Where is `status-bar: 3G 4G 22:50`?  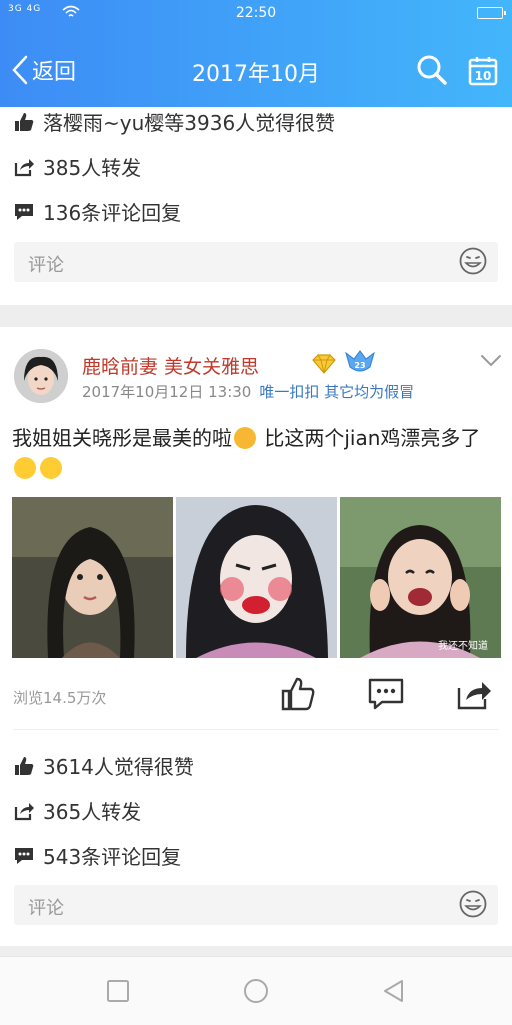
status-bar: 3G 4G 22:50 is located at coordinates (256, 13).